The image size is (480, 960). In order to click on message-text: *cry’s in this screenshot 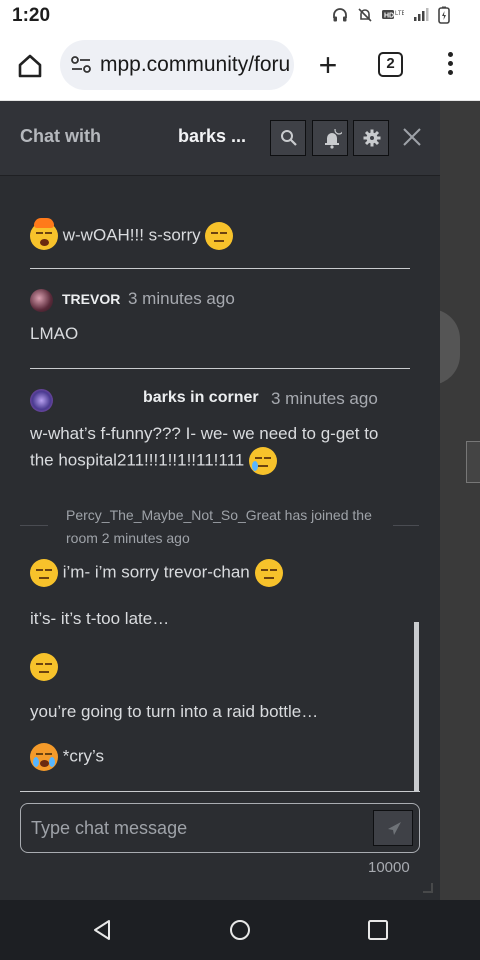, I will do `click(67, 757)`.